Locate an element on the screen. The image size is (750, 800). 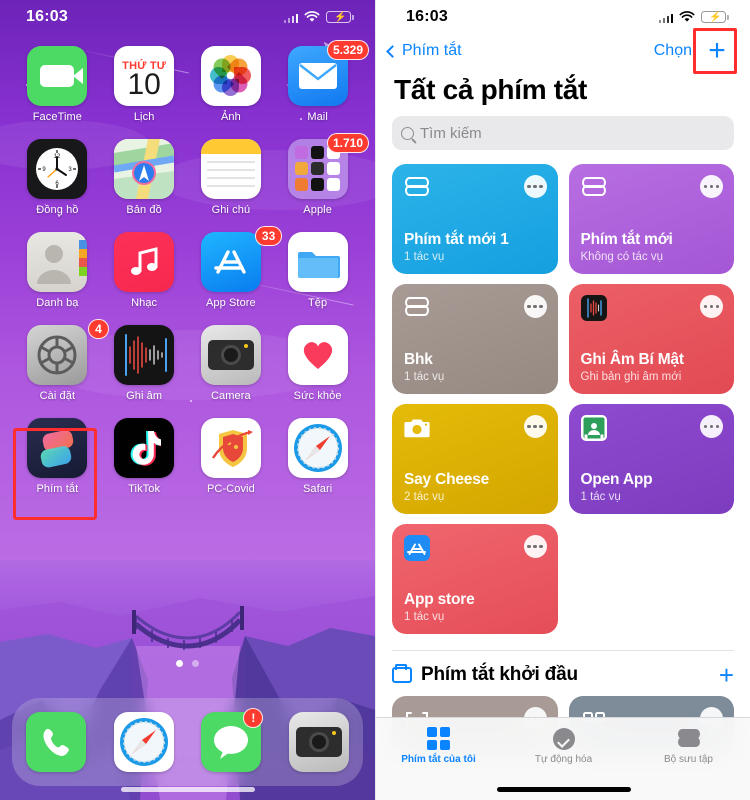
home-status-bar: 16:03 ⚡ is located at coordinates (187, 17).